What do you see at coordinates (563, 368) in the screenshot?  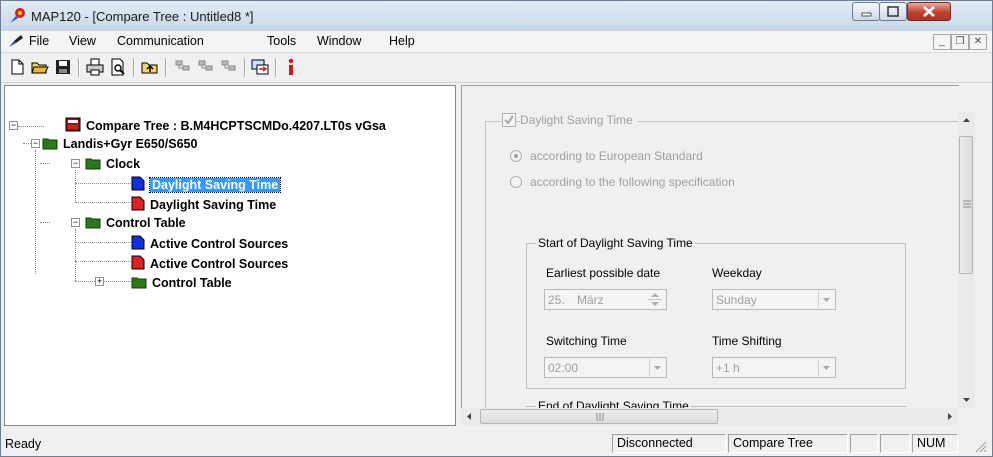 I see `switching-time-value: 02:00` at bounding box center [563, 368].